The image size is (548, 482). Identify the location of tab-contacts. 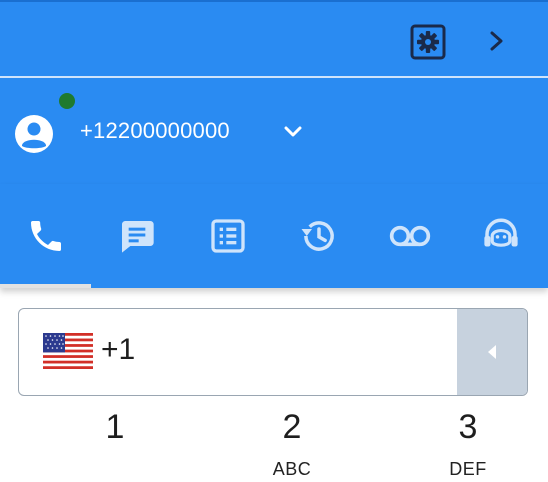
(227, 236).